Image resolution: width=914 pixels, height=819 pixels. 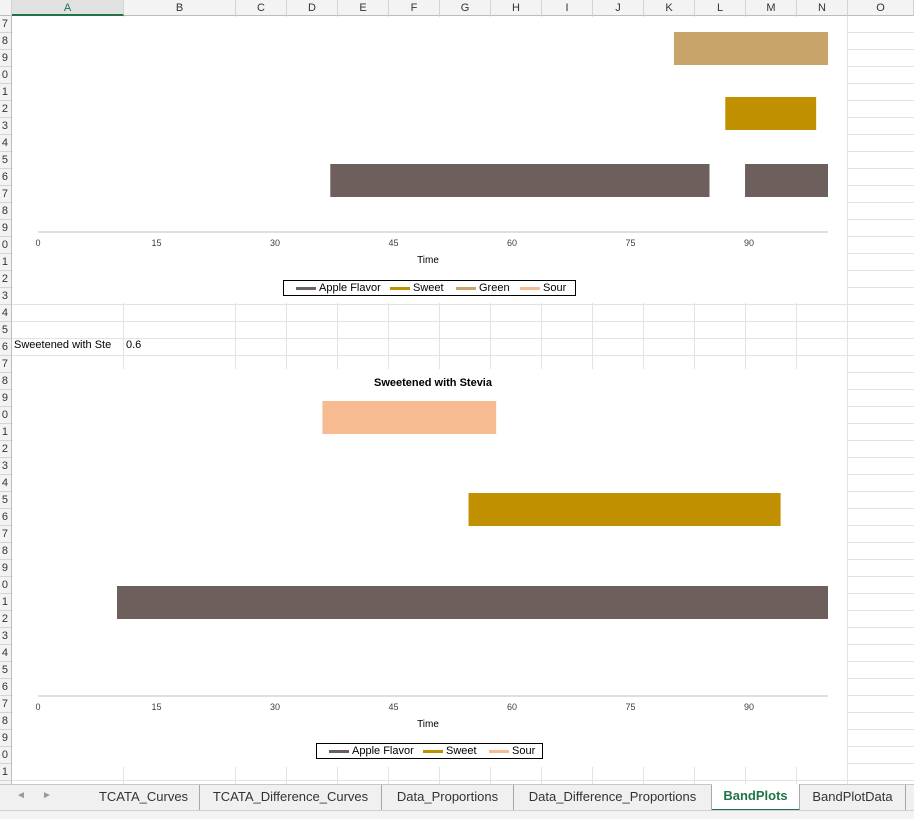 What do you see at coordinates (847, 400) in the screenshot?
I see `column-gridline` at bounding box center [847, 400].